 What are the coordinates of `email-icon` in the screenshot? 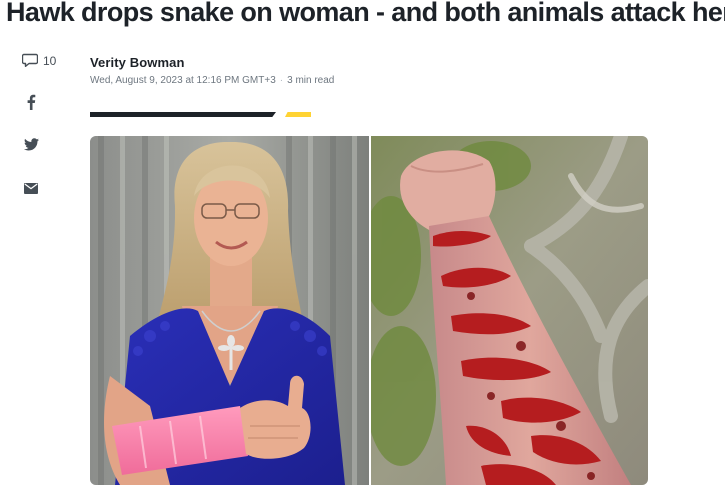 It's located at (31, 190).